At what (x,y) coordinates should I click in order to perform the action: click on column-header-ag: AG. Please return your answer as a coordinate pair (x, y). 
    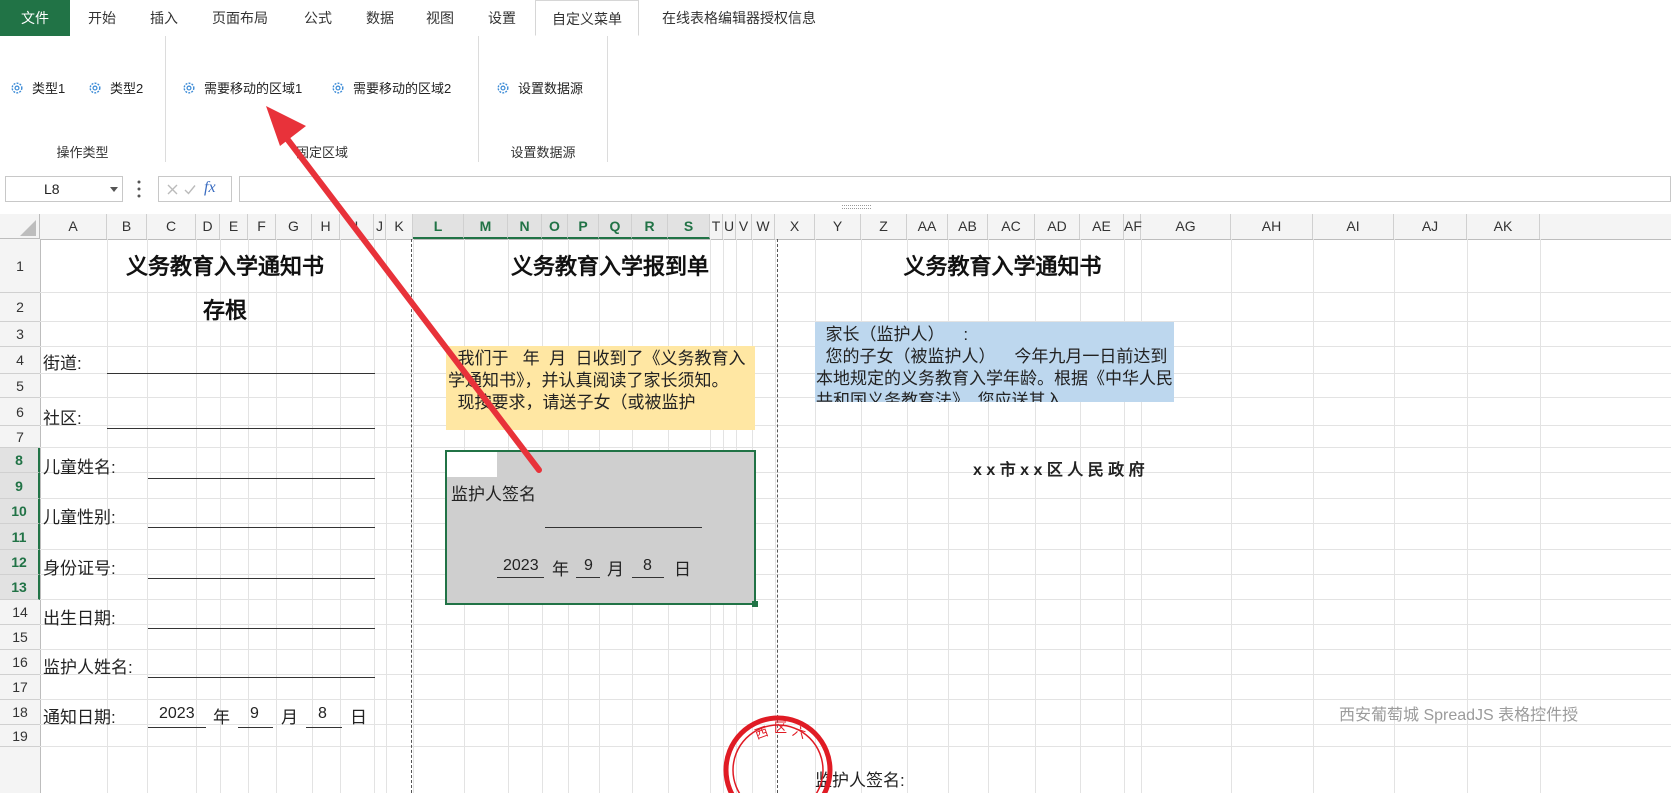
    Looking at the image, I should click on (1186, 226).